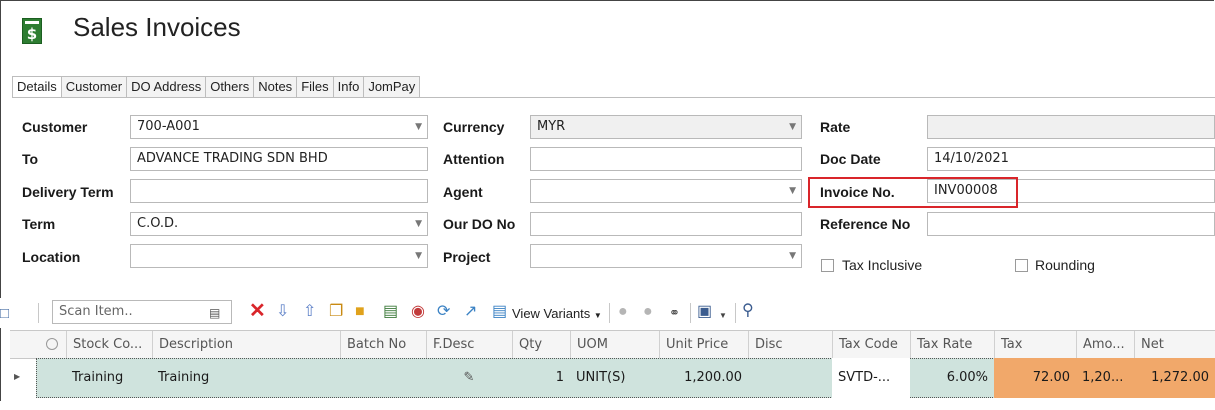 This screenshot has height=410, width=1215. What do you see at coordinates (541, 378) in the screenshot?
I see `cell-qty: 1` at bounding box center [541, 378].